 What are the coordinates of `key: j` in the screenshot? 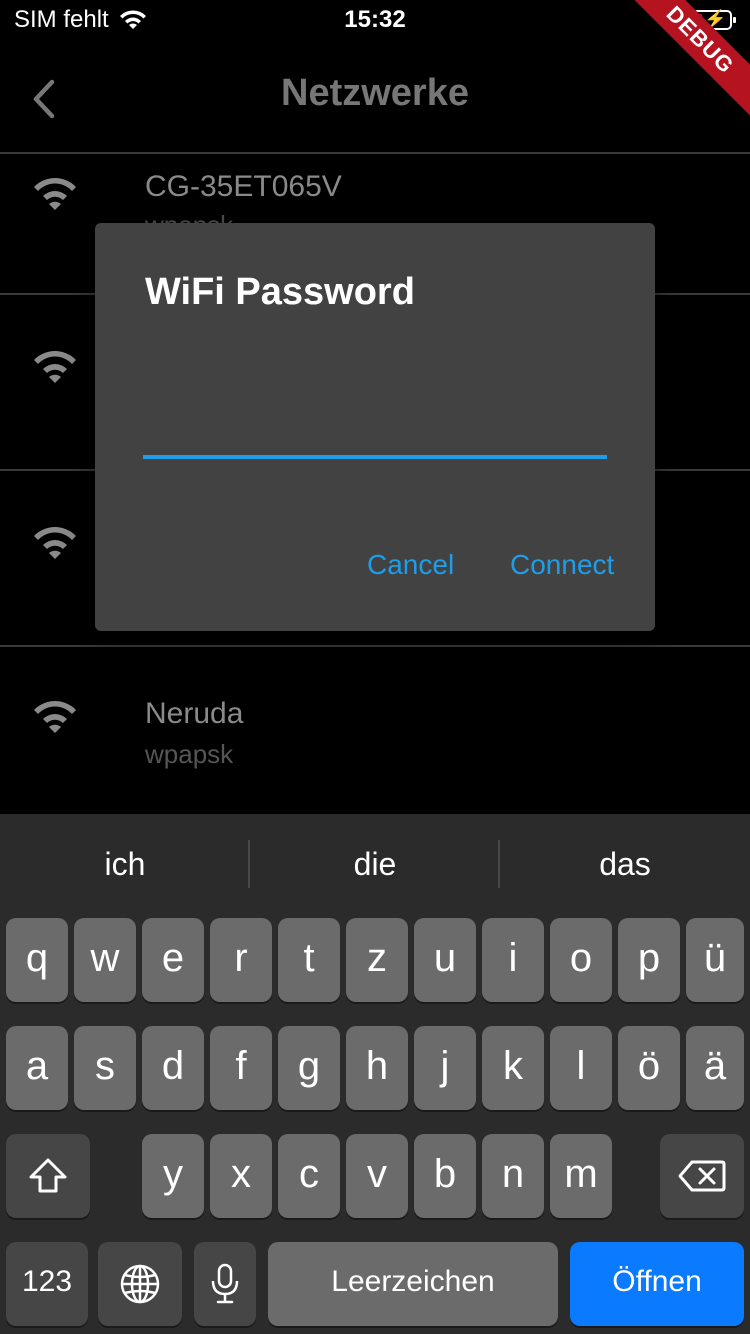 It's located at (445, 1068).